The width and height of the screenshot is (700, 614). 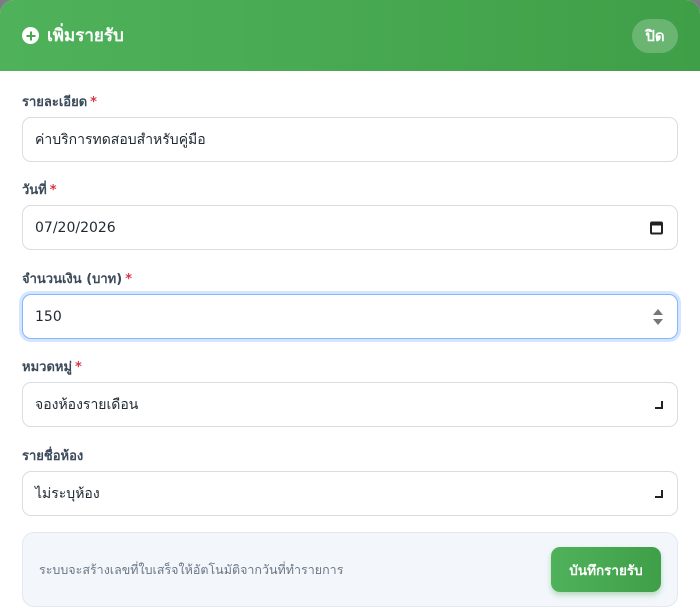 I want to click on room-select: ไม่ระบุห้อง, so click(x=350, y=493).